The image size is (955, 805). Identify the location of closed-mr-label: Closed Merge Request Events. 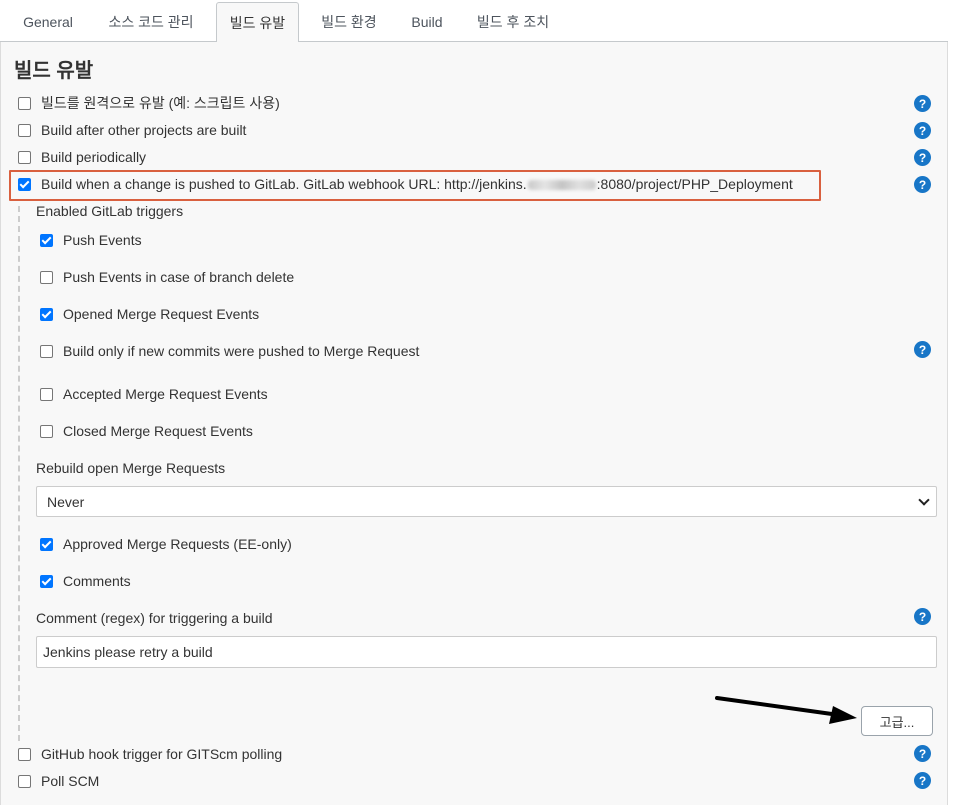
(158, 431).